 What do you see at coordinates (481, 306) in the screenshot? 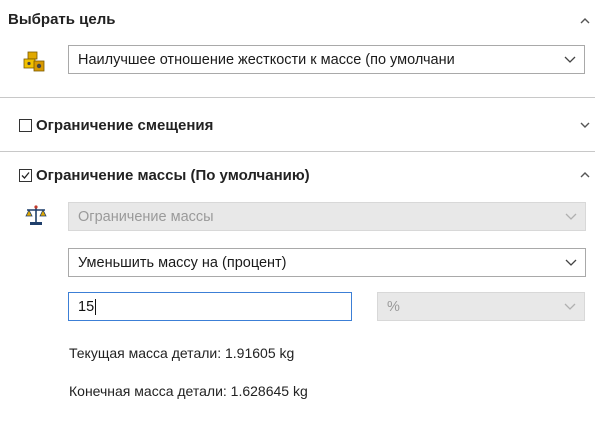
I see `unit-select: %` at bounding box center [481, 306].